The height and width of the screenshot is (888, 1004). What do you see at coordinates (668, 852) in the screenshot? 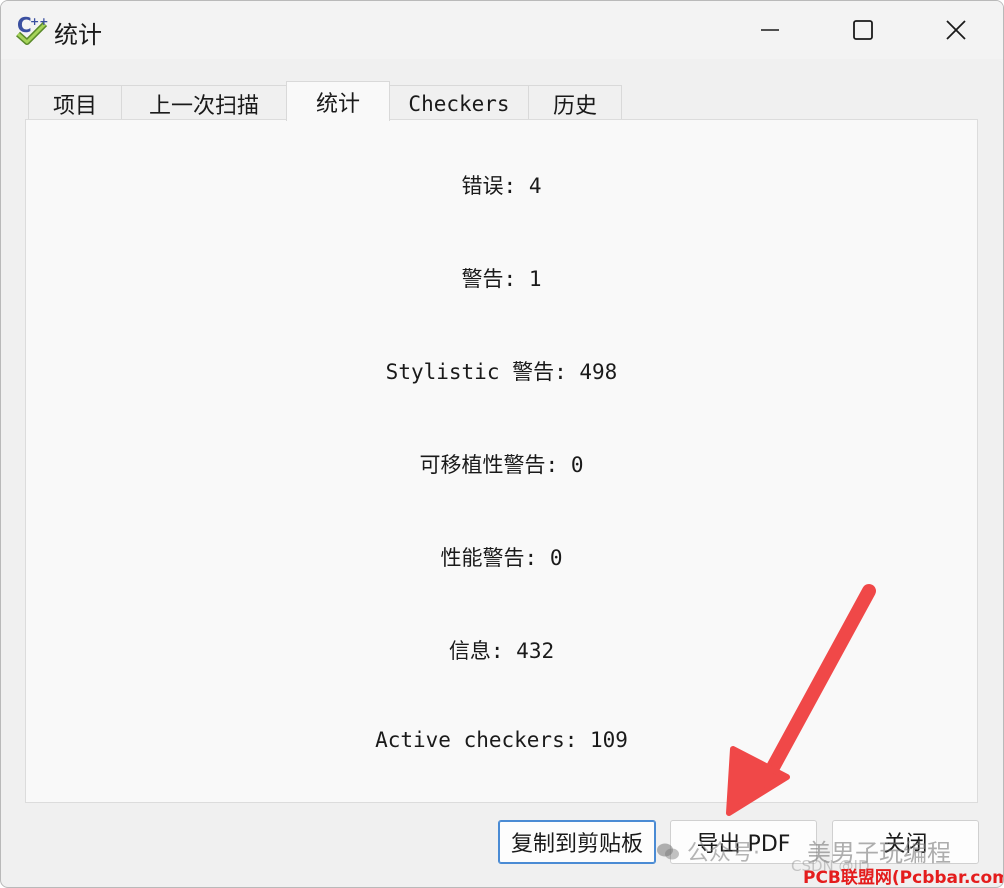
I see `wechat-icon` at bounding box center [668, 852].